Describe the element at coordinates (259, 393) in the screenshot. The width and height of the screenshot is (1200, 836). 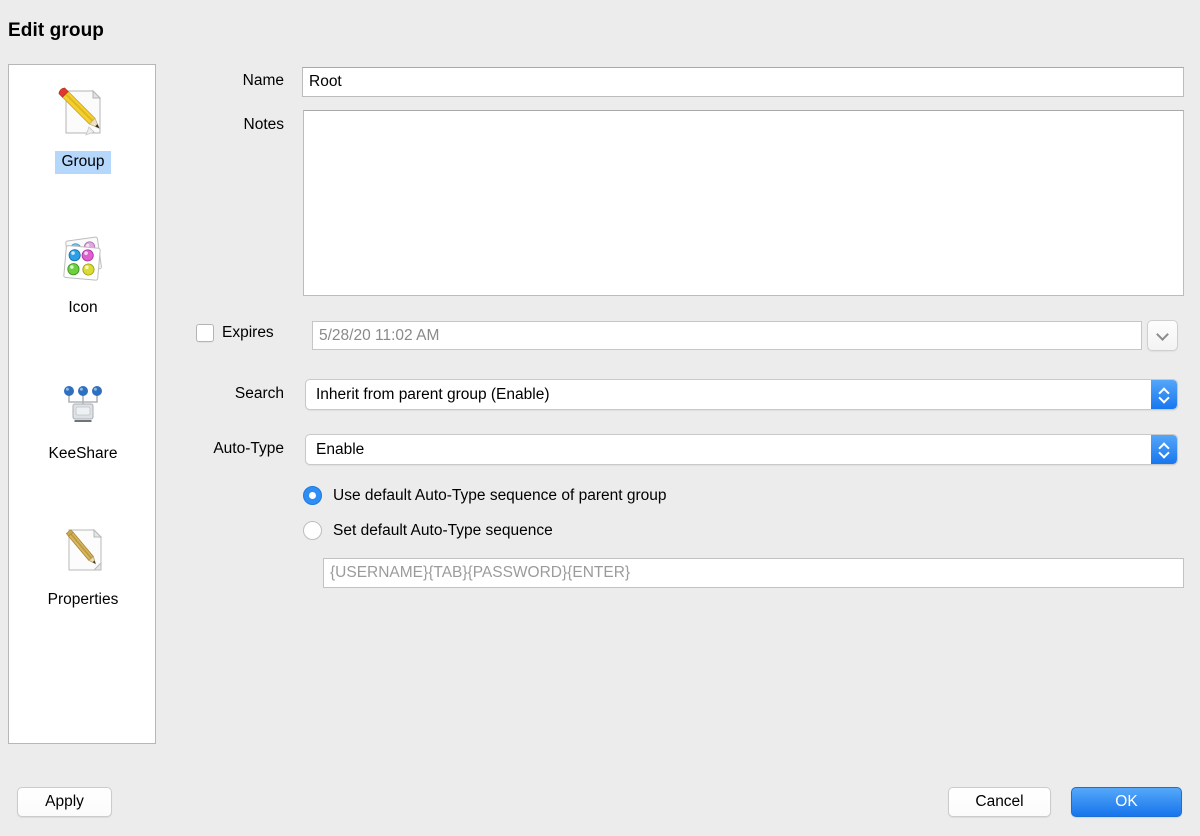
I see `search-label: Search` at that location.